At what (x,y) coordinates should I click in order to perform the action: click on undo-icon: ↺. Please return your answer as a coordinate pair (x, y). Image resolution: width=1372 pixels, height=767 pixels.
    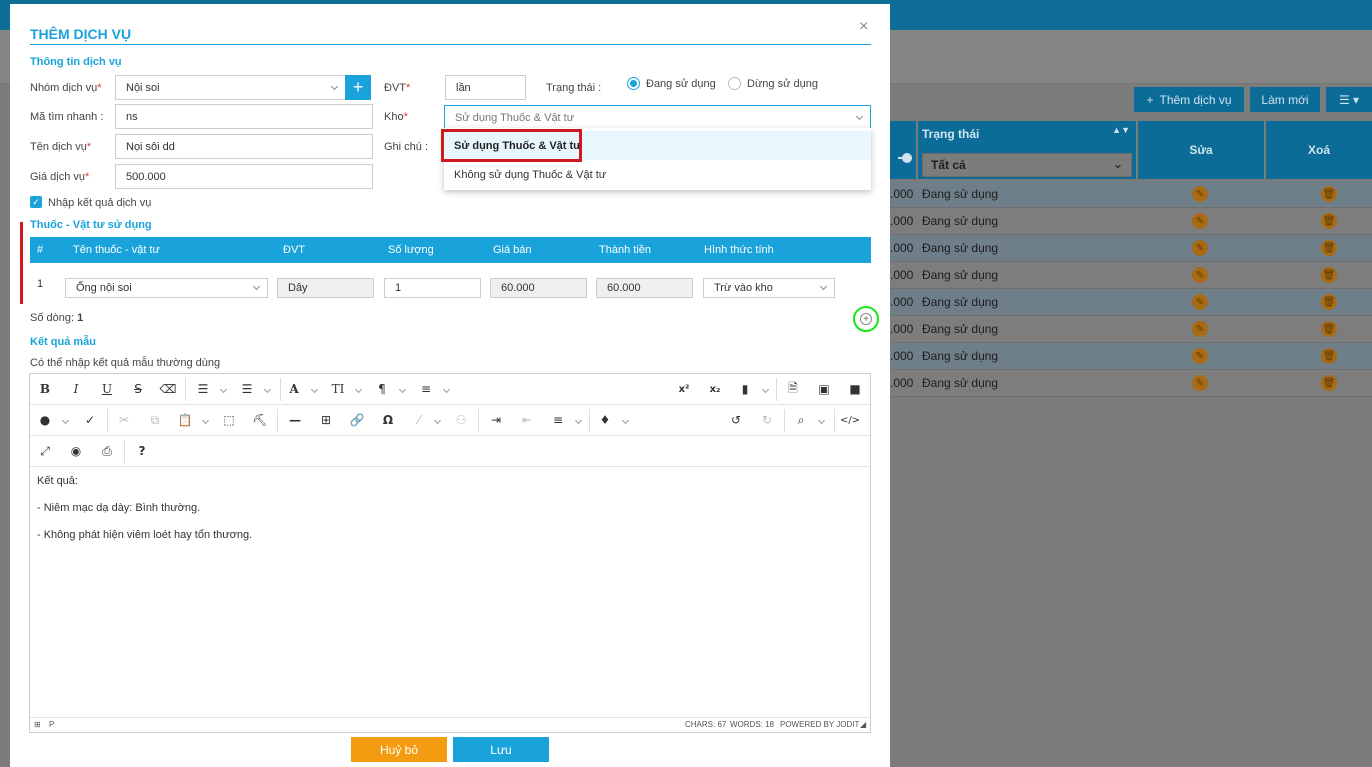
    Looking at the image, I should click on (736, 420).